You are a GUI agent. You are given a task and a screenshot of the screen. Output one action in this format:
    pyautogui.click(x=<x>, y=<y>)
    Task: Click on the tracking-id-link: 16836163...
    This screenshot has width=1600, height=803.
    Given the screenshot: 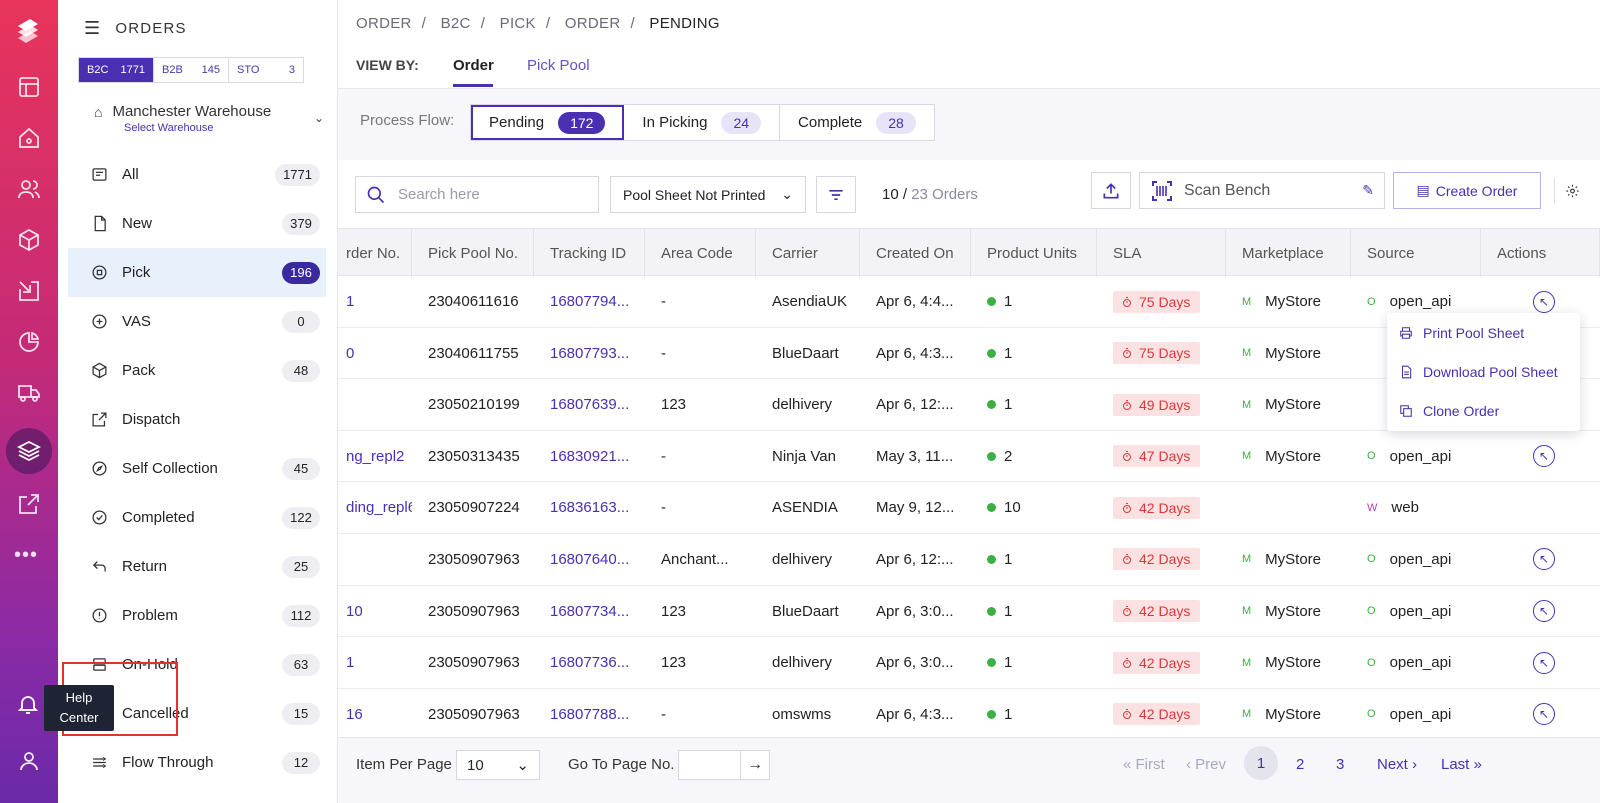 What is the action you would take?
    pyautogui.click(x=589, y=507)
    